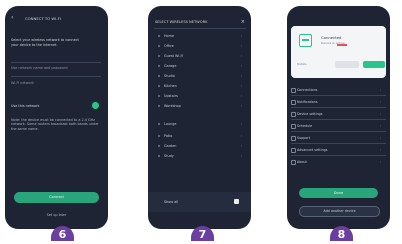 The image size is (402, 244). Describe the element at coordinates (243, 22) in the screenshot. I see `close-icon: ×` at that location.